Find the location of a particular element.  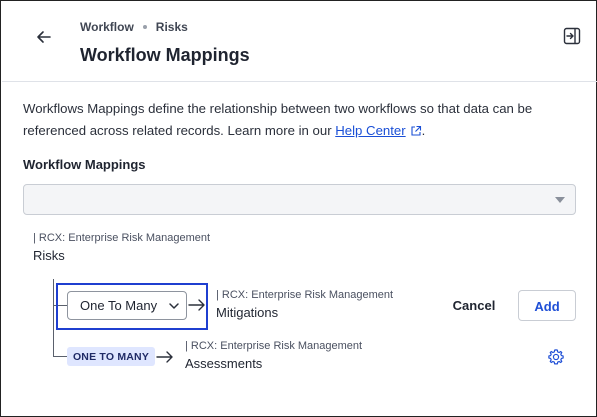

panel-collapse-icon is located at coordinates (572, 36).